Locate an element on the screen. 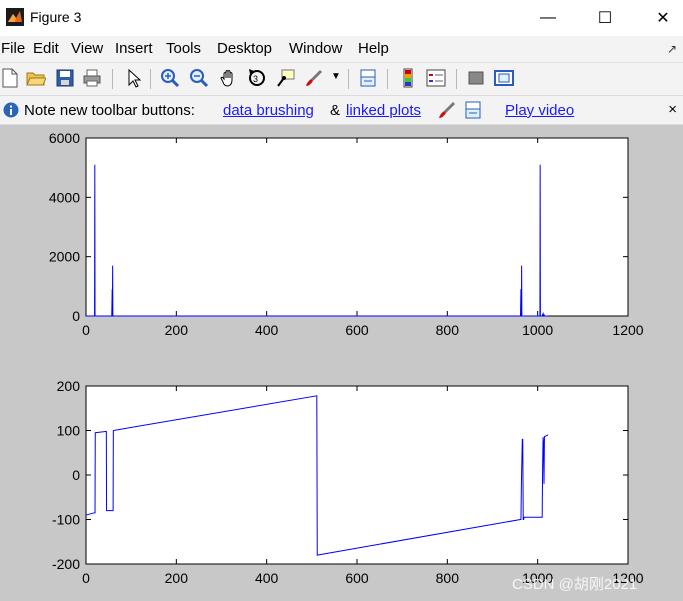  x-tick-label: 1200 is located at coordinates (627, 330).